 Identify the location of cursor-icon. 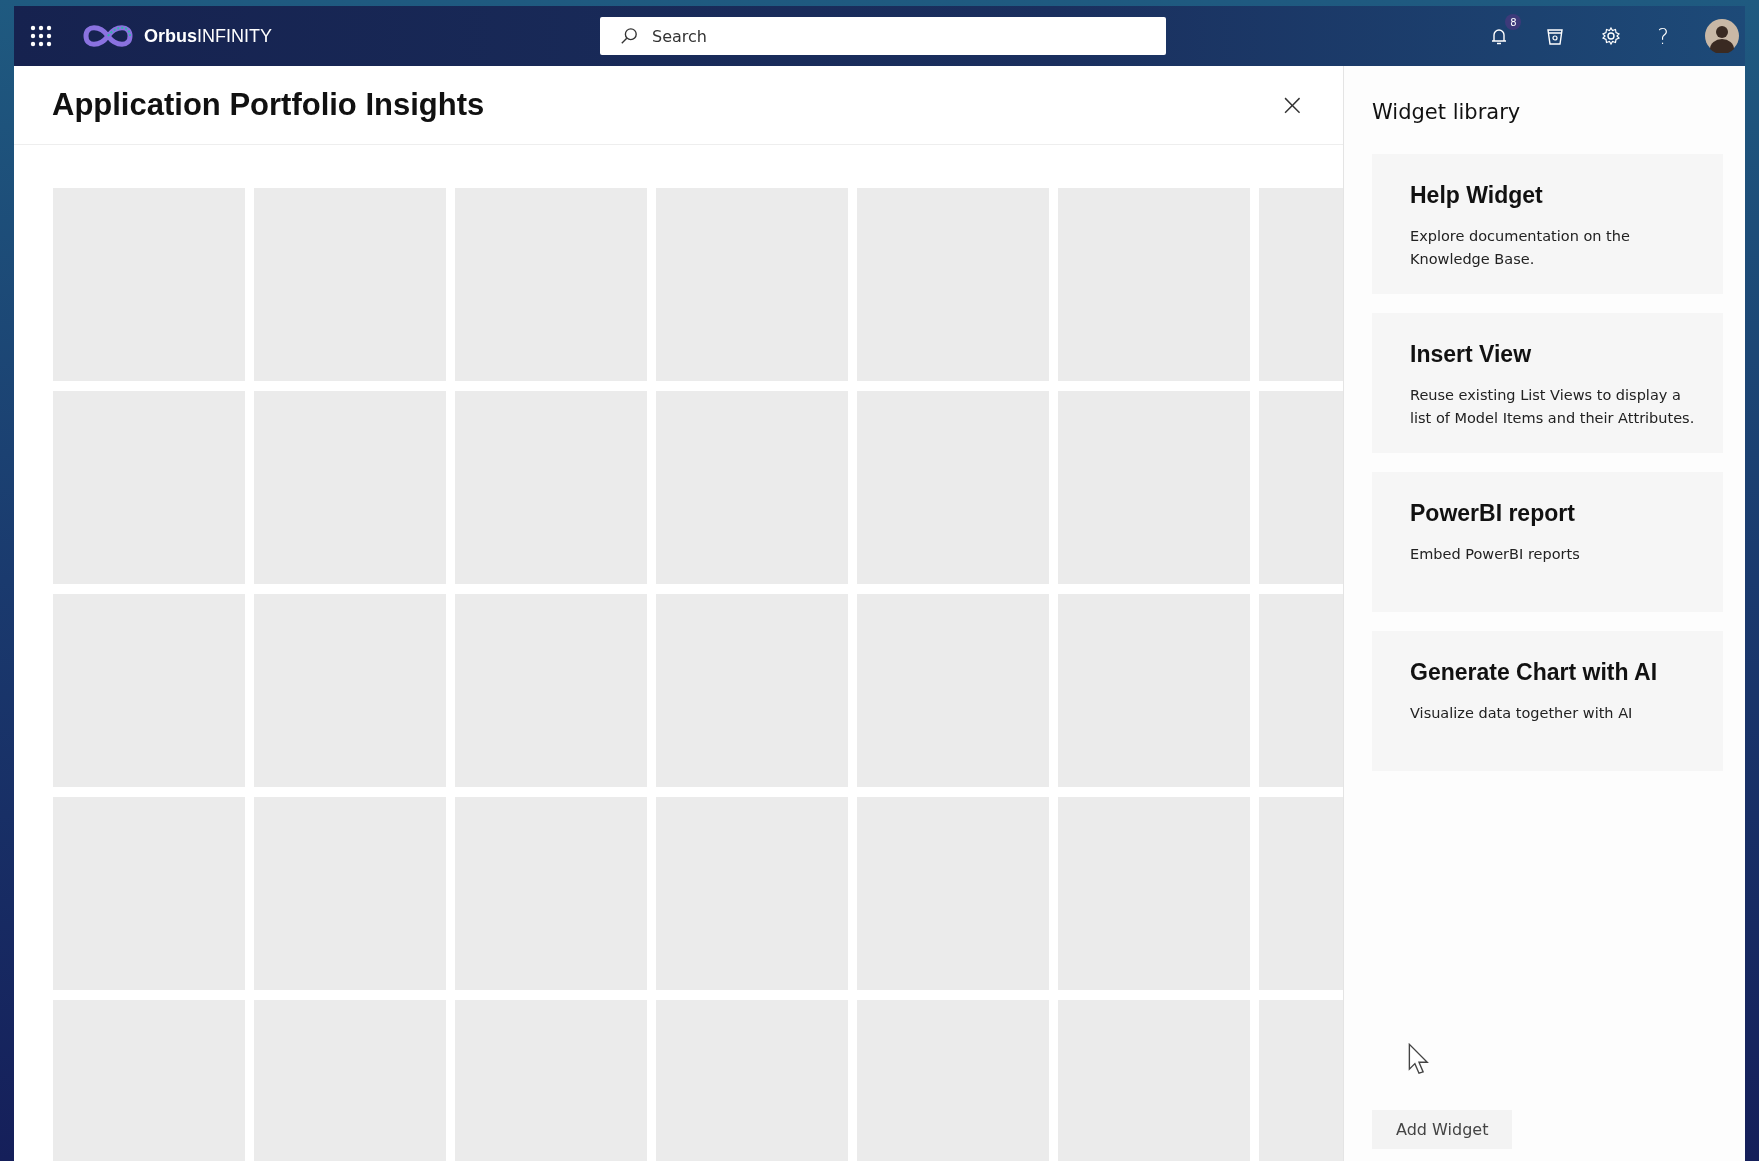
(1419, 1059).